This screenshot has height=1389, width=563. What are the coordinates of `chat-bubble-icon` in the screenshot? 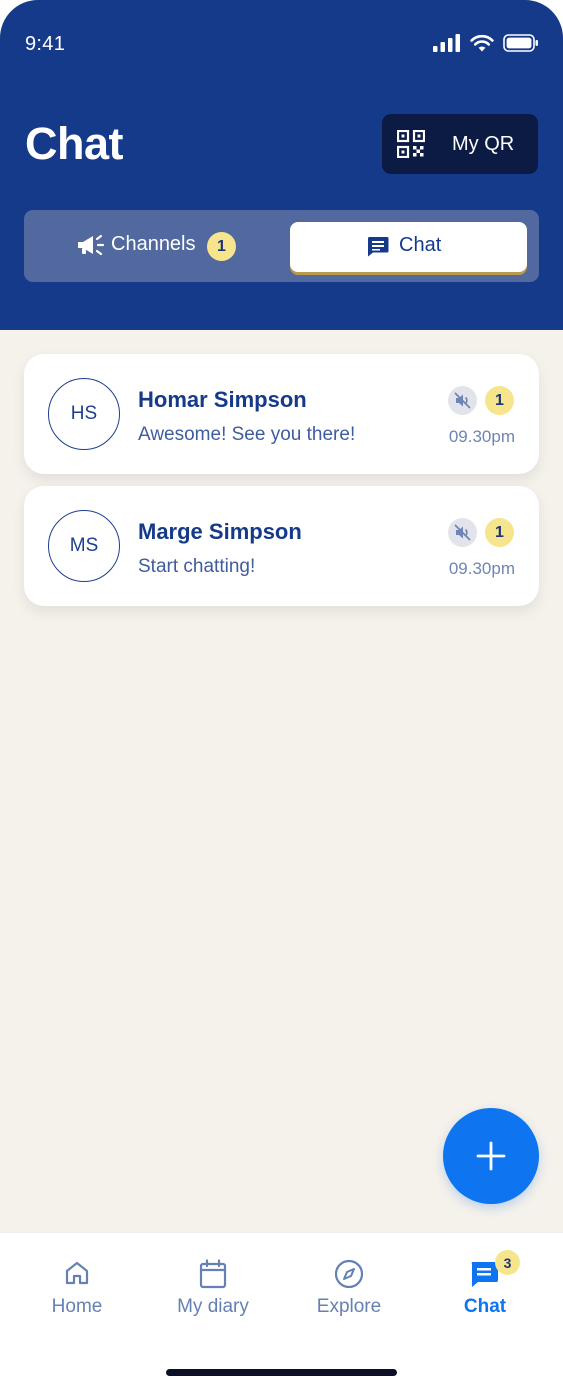 It's located at (378, 249).